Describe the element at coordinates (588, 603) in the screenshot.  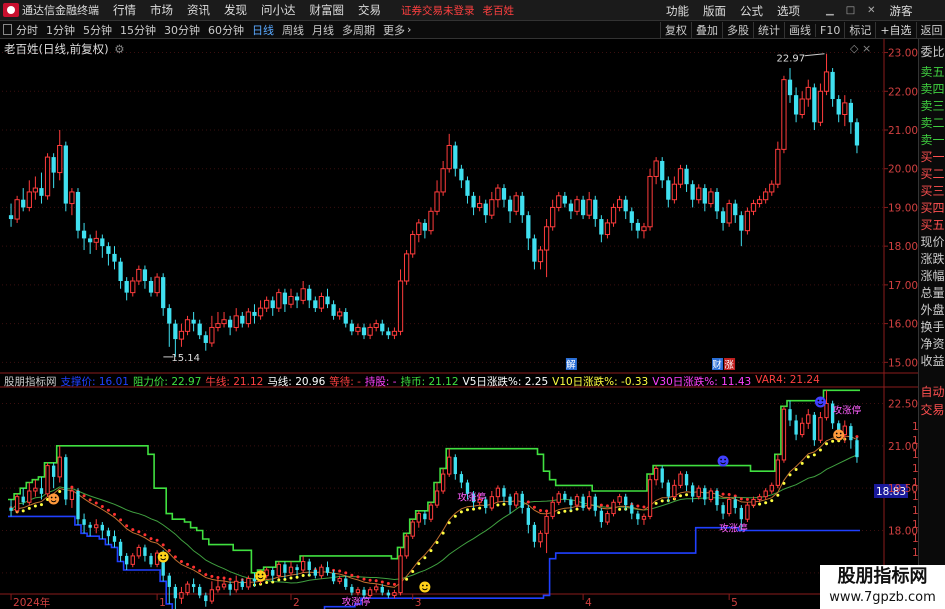
I see `x-axis-label: 4` at that location.